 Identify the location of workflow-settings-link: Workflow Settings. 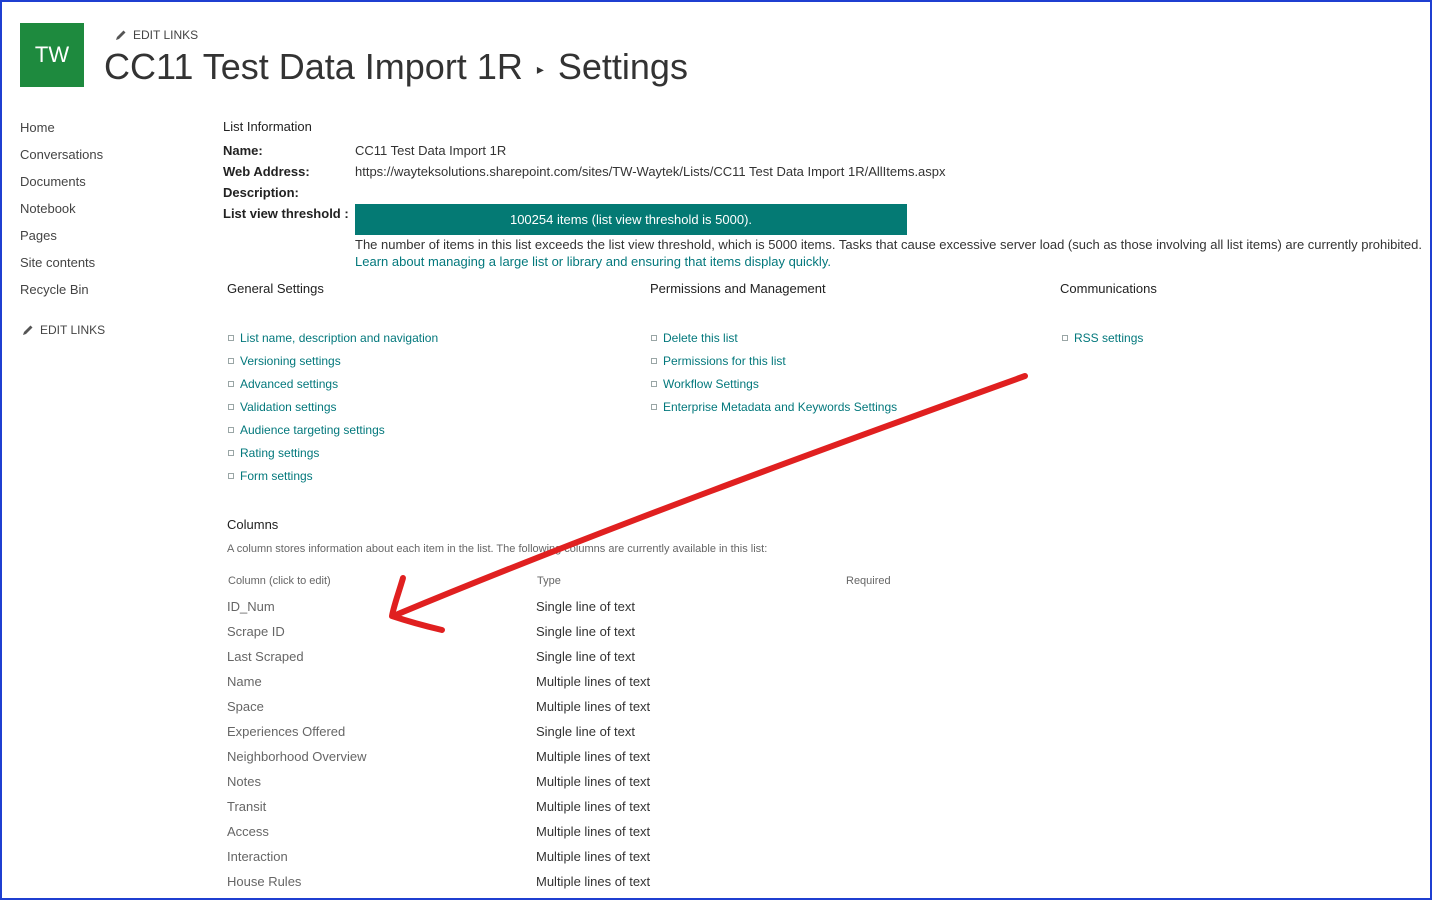
(711, 384).